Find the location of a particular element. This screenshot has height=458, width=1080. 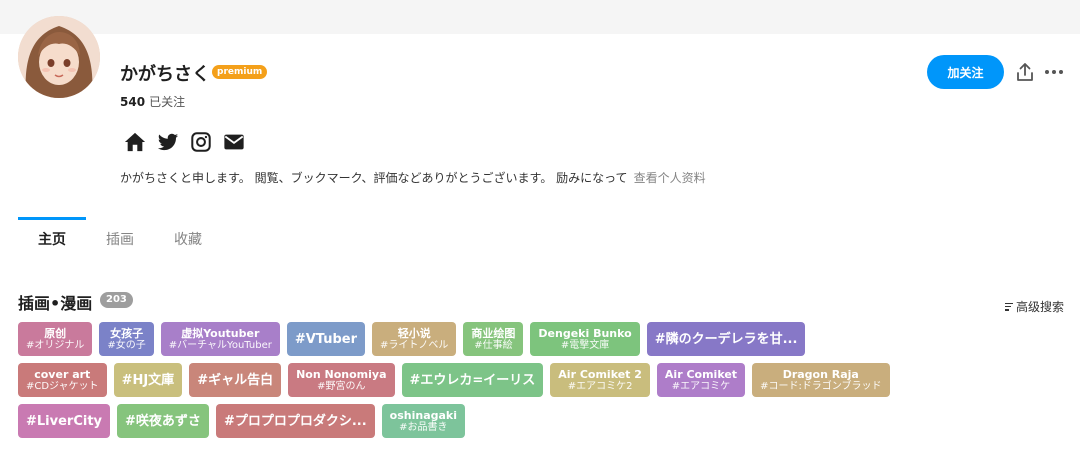

tag-chip: Air Comiket 2 #エアコミケ2 is located at coordinates (600, 380).